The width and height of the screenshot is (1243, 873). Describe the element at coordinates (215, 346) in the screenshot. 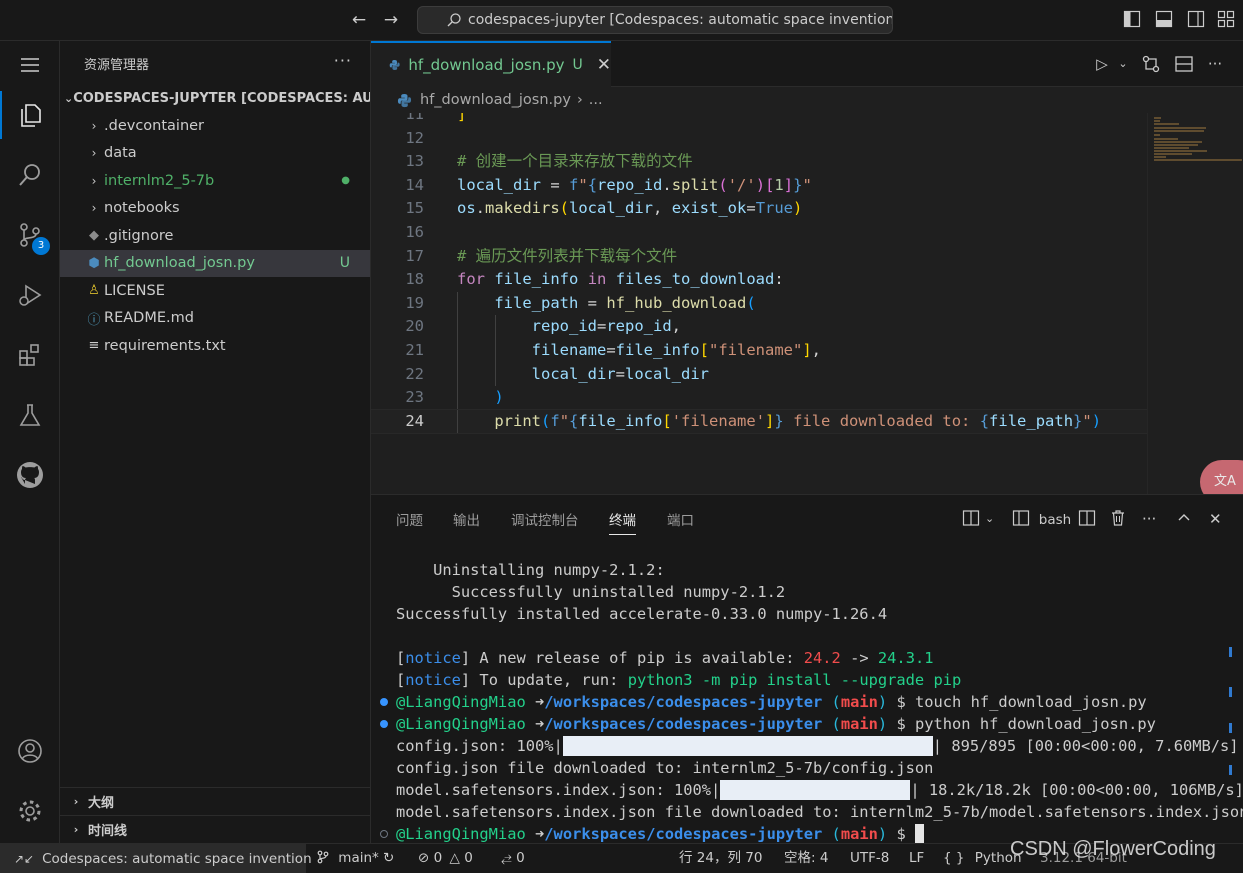

I see `tree-item-requirements-txt: ≡ requirements.txt` at that location.